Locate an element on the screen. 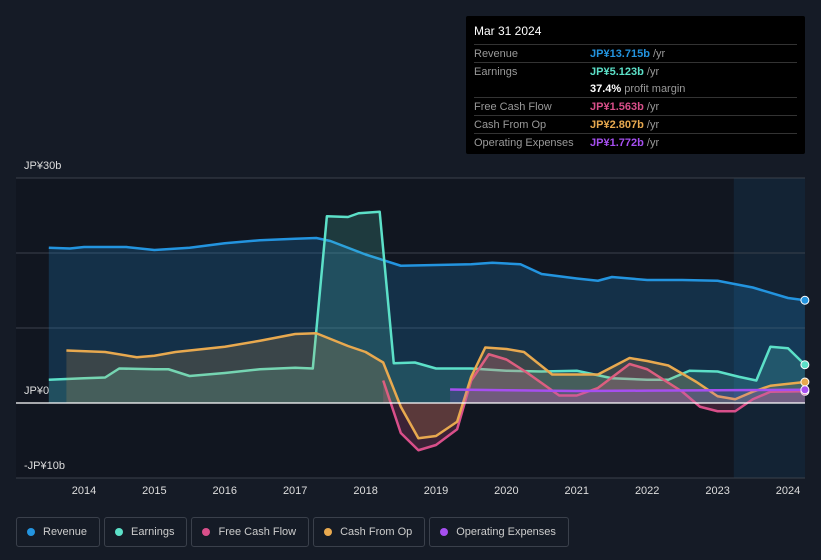  tooltip-row: Revenue JP¥13.715b /yr is located at coordinates (635, 53).